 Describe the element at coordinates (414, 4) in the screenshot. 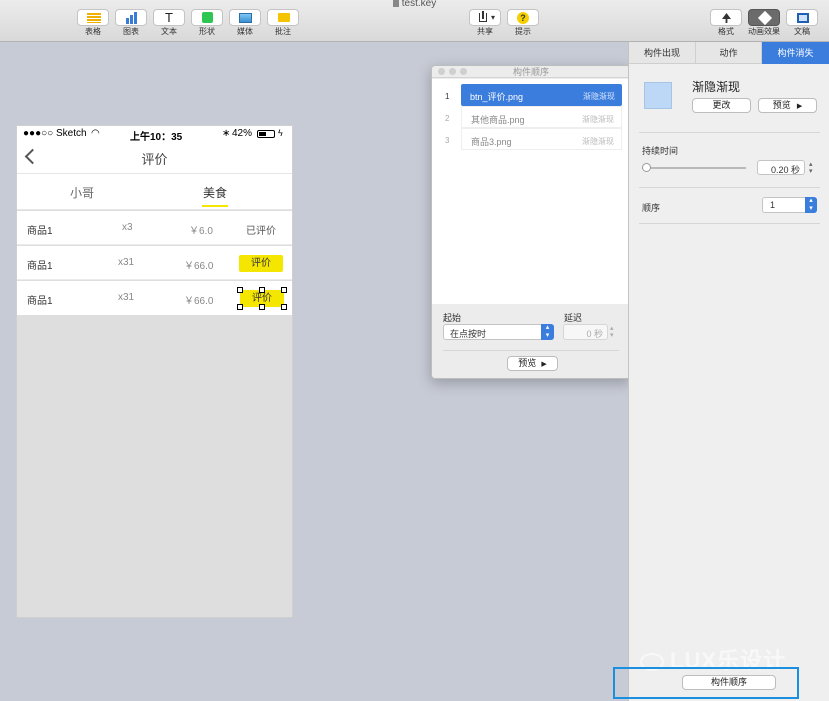

I see `window-title: test.key` at that location.